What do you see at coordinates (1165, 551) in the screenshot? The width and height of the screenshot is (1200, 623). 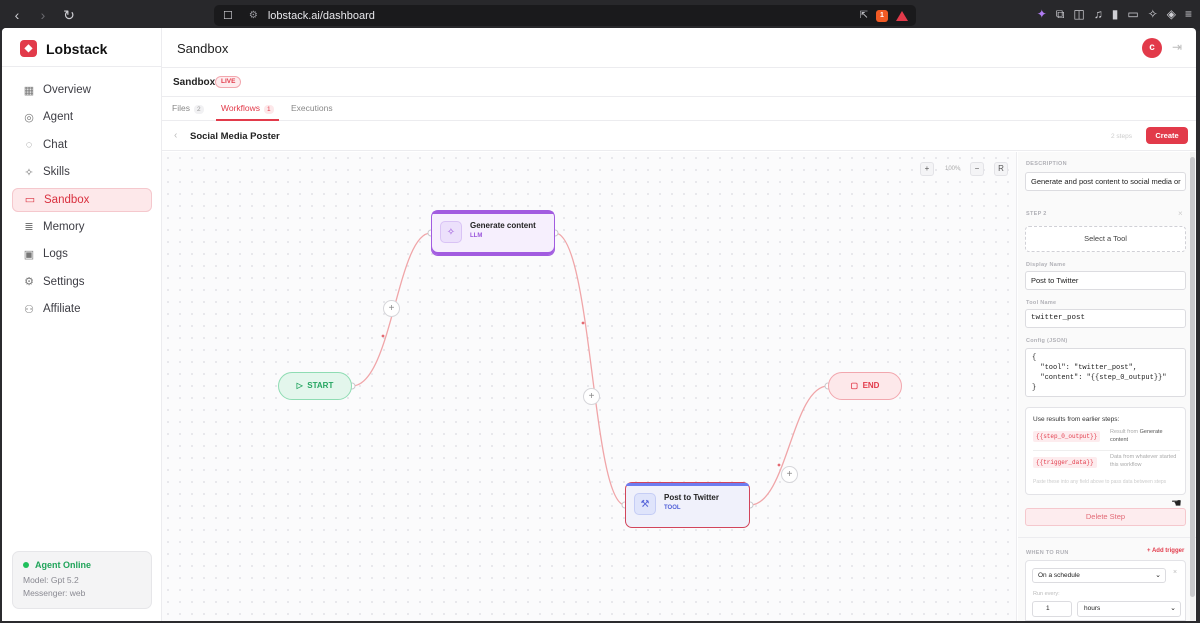 I see `add-trigger-button: + Add trigger` at bounding box center [1165, 551].